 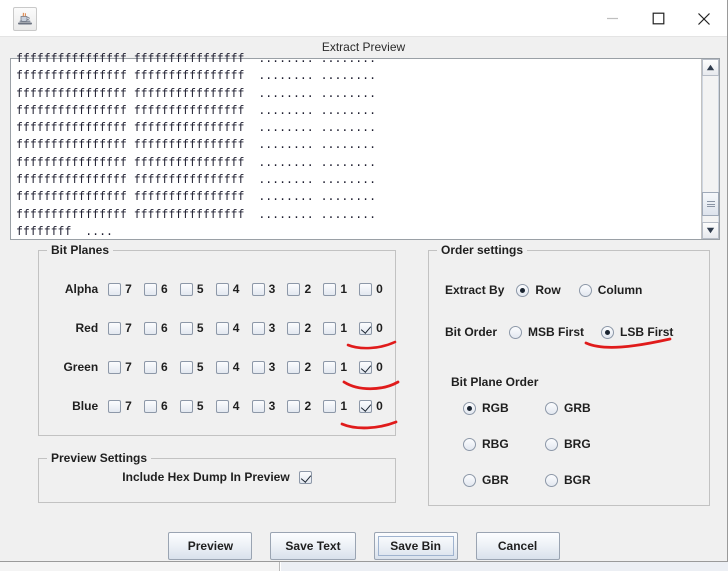 What do you see at coordinates (330, 406) in the screenshot?
I see `checkbox-blue-bit1` at bounding box center [330, 406].